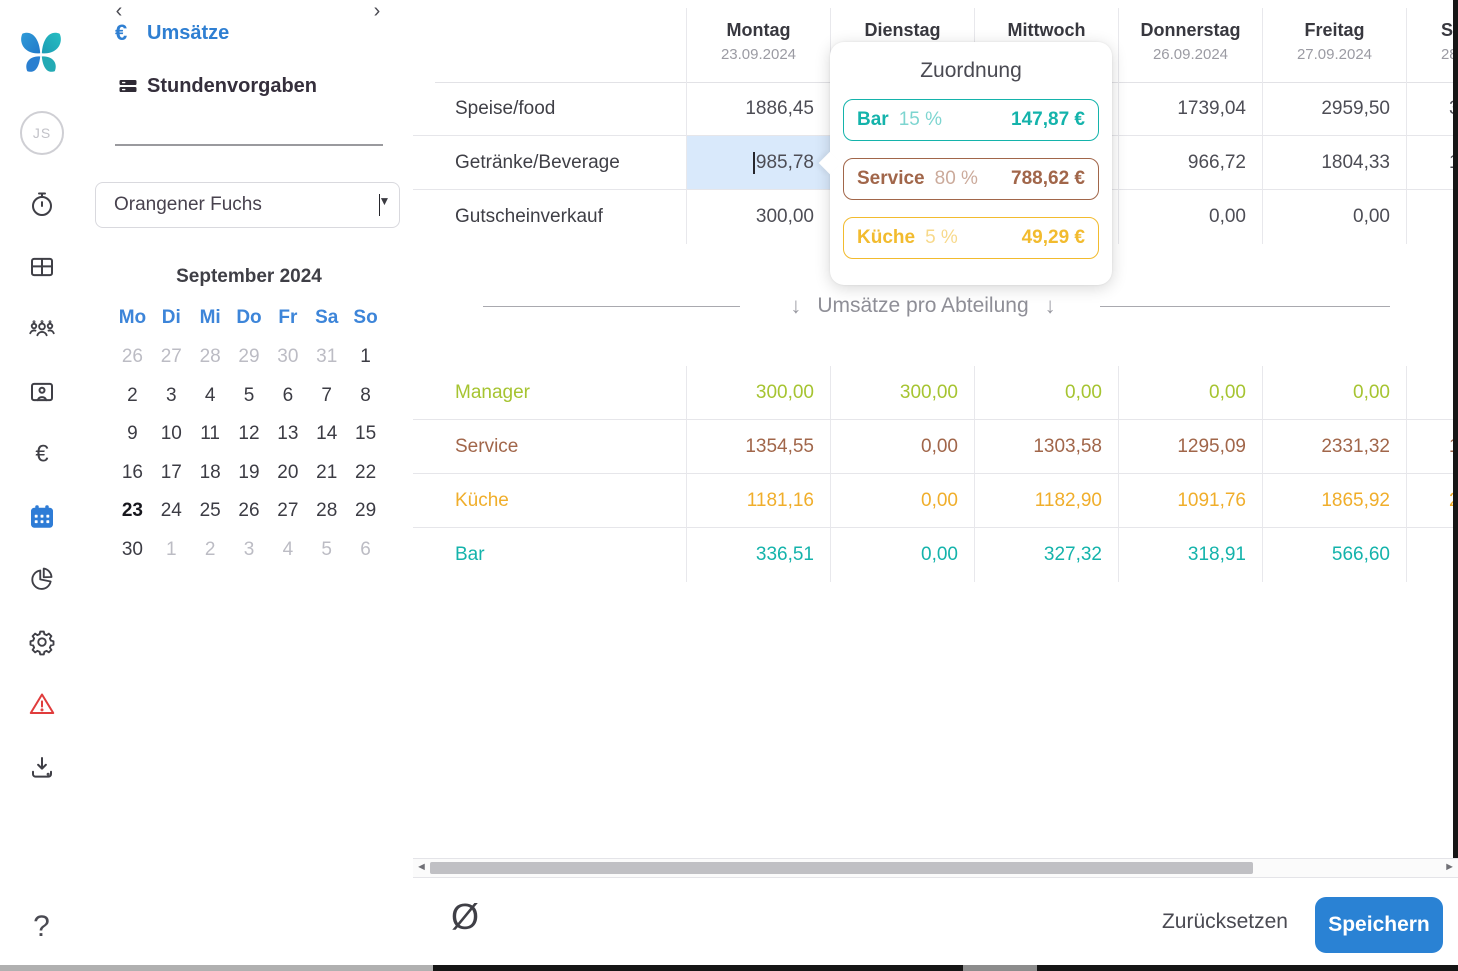  I want to click on revenue-cell: 966,72, so click(1190, 163).